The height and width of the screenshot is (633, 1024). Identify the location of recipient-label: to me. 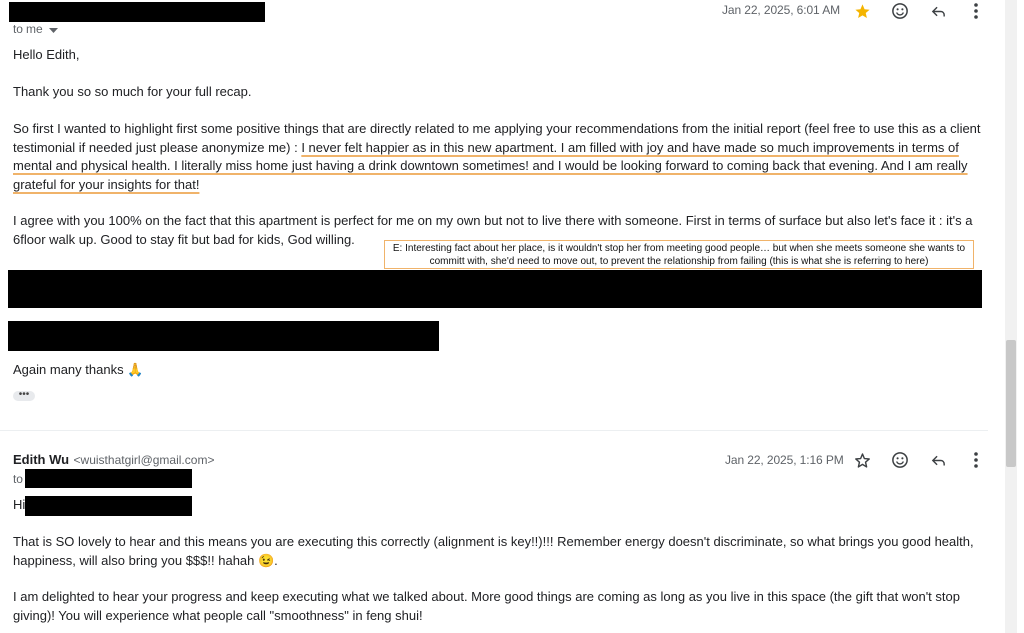
(28, 29).